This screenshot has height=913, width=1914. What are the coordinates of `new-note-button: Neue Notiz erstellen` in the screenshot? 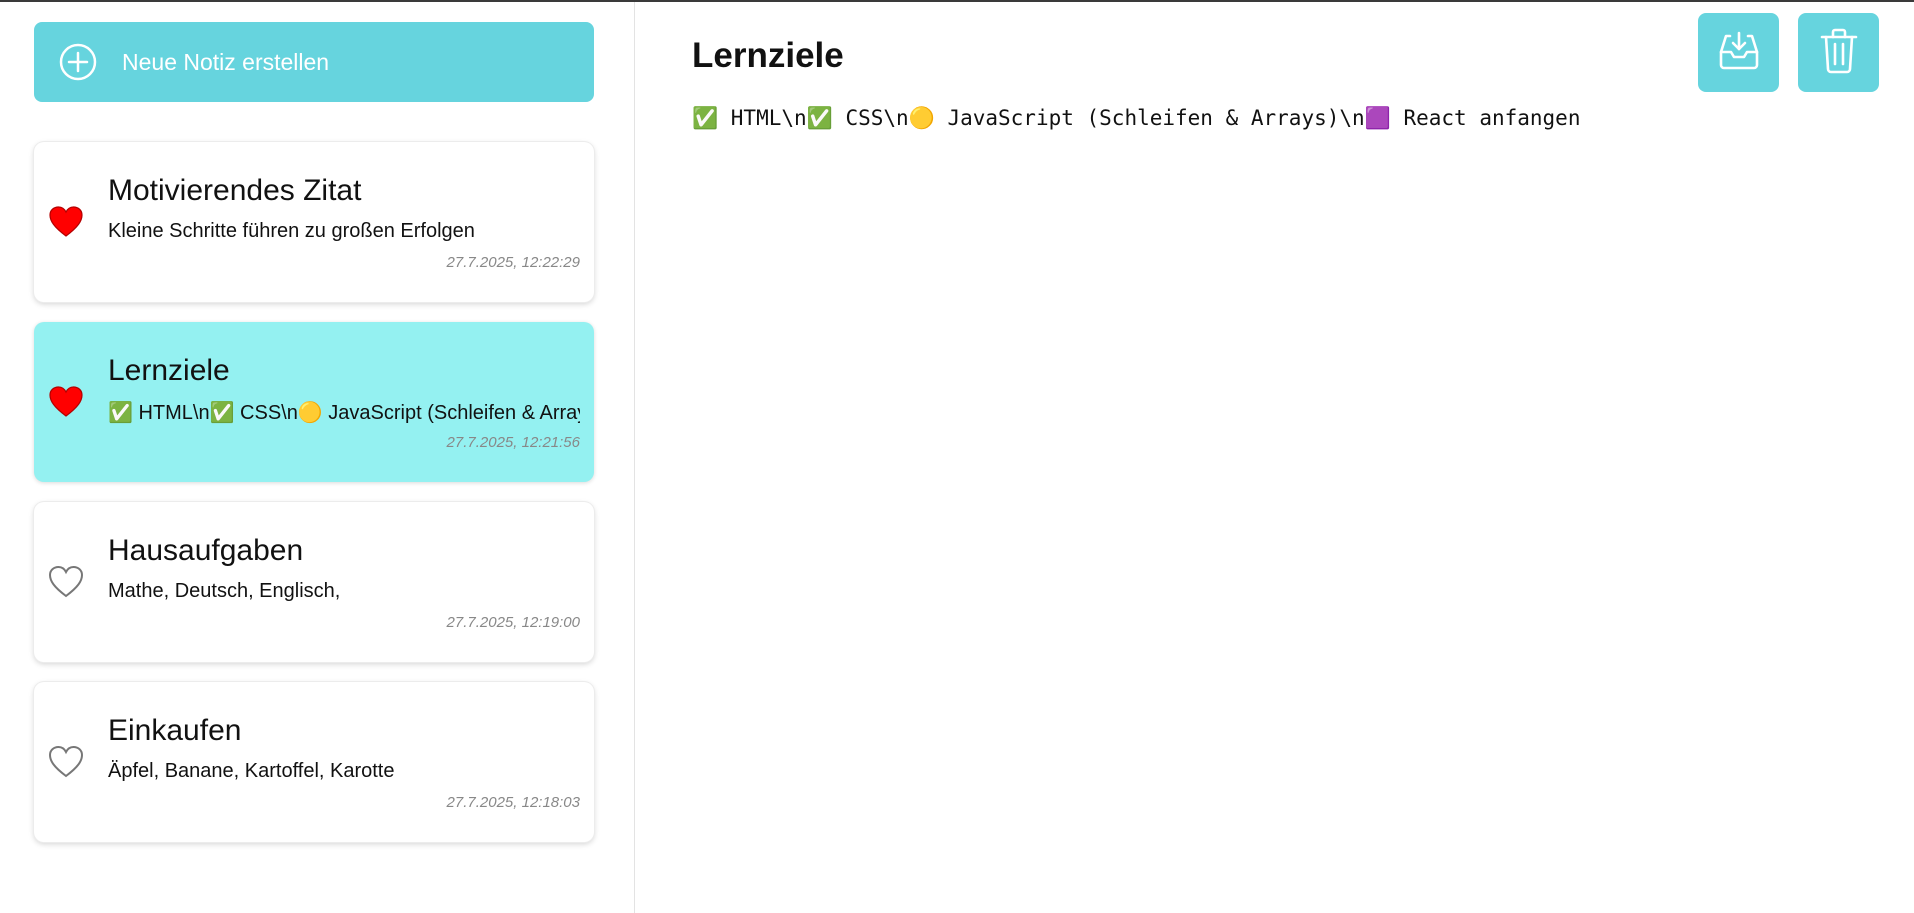 It's located at (314, 62).